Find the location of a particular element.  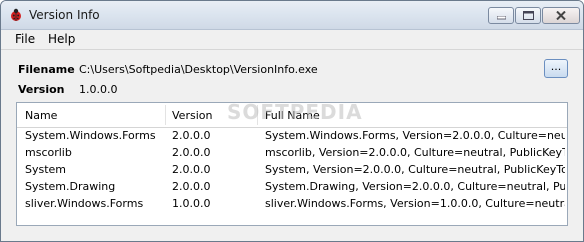

minimize-icon is located at coordinates (501, 18).